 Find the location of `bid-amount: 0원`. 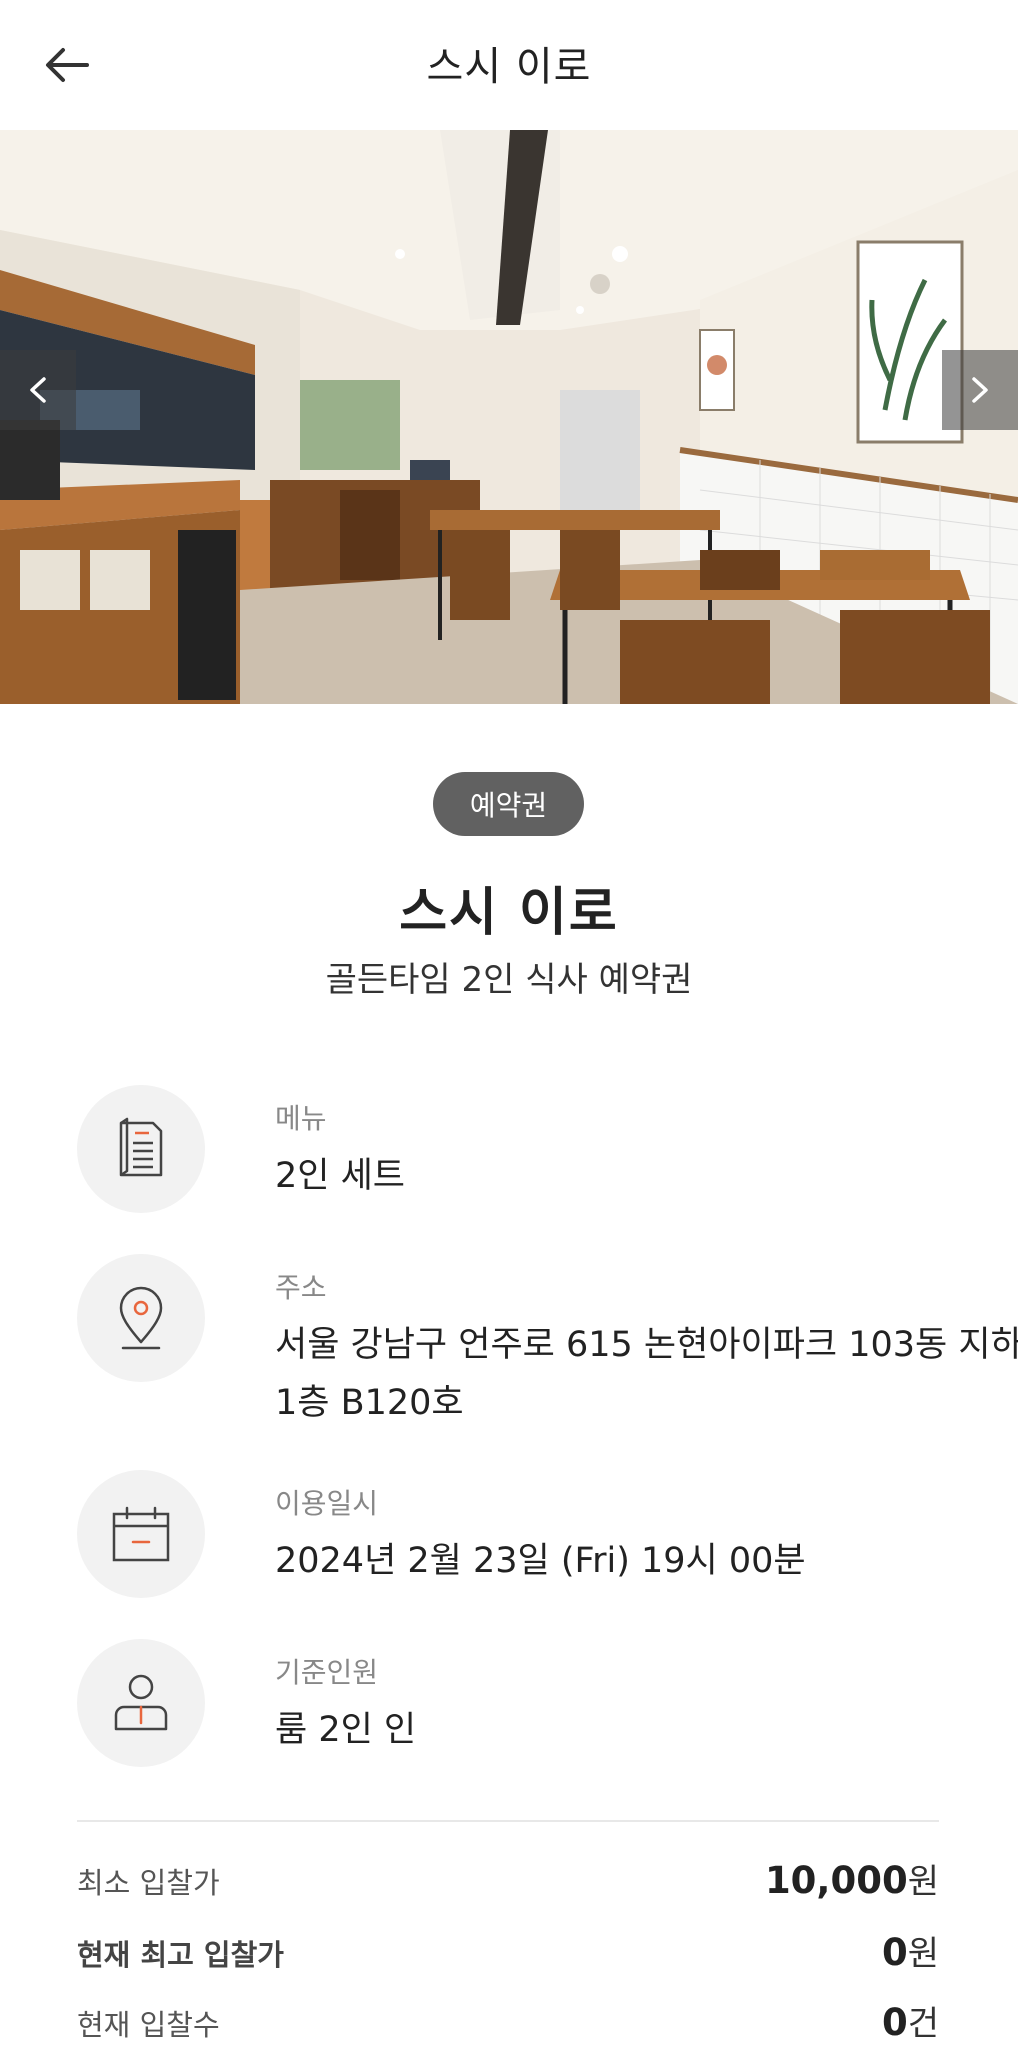

bid-amount: 0원 is located at coordinates (910, 1950).